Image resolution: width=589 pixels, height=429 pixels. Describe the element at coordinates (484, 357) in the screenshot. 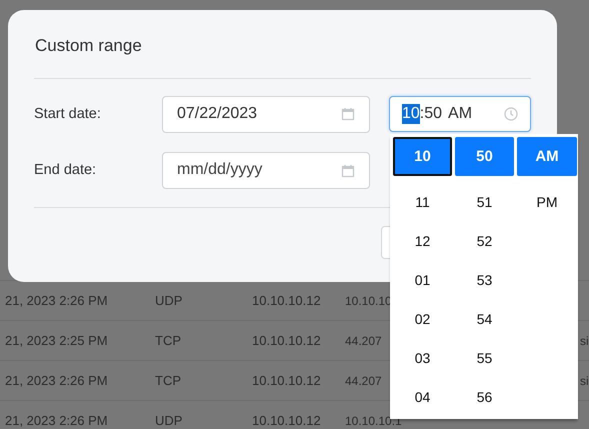

I see `time-option: 55` at that location.